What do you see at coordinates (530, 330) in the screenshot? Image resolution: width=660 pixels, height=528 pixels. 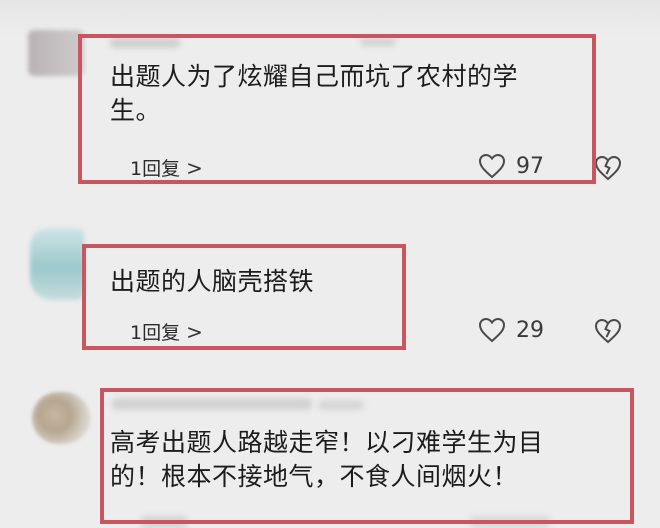 I see `like-count: 29` at bounding box center [530, 330].